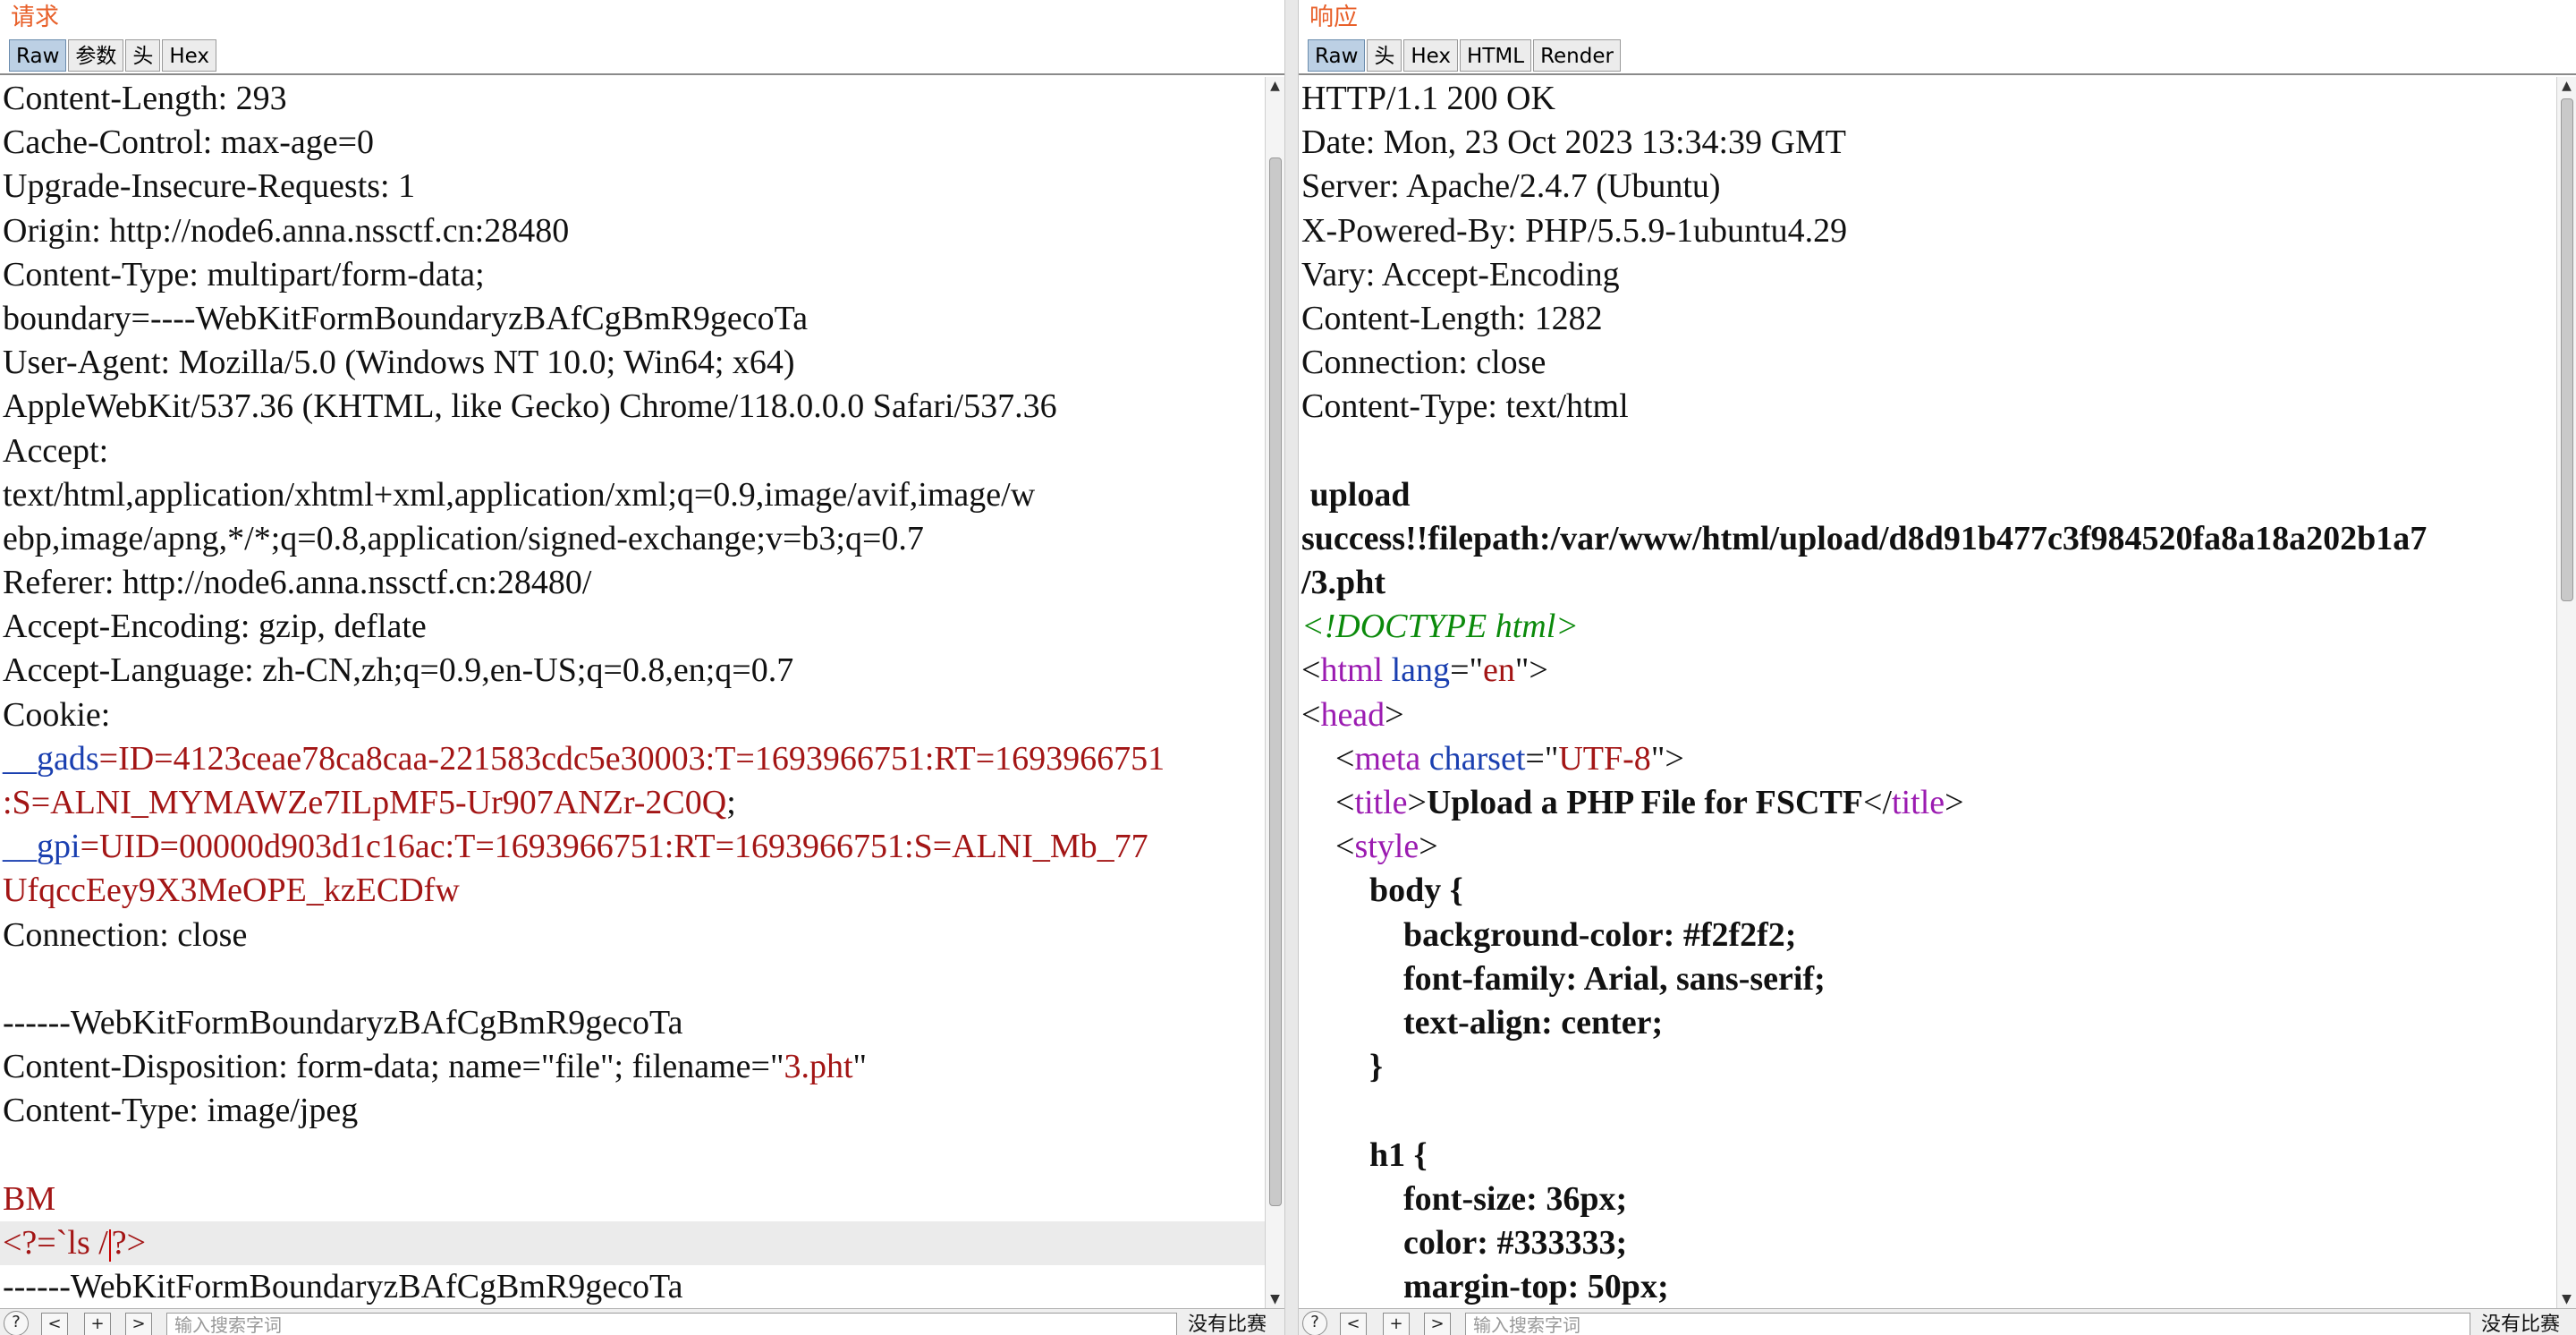 The height and width of the screenshot is (1335, 2576). I want to click on code-line: Date: Mon, 23 Oct 2023 13:34:39 GMT, so click(1927, 143).